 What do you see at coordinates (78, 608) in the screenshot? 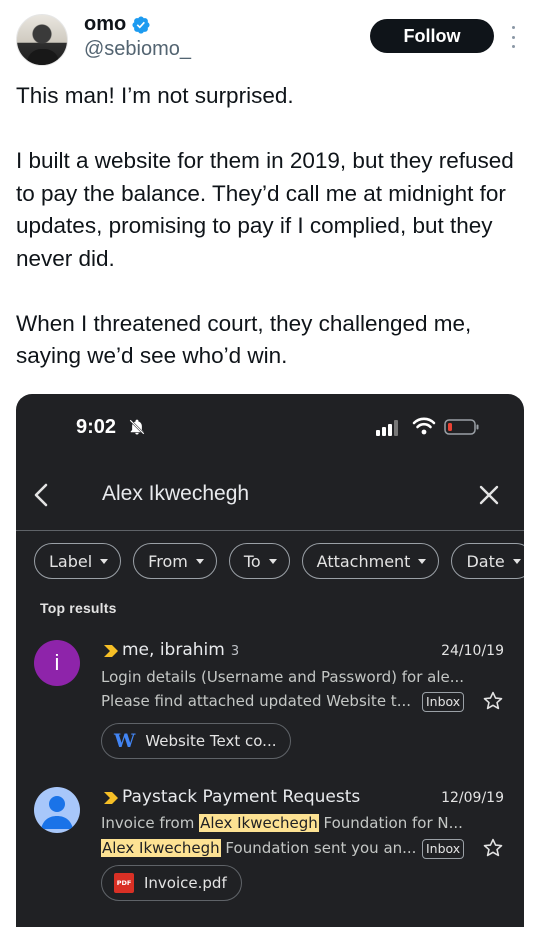
I see `section-label: Top results` at bounding box center [78, 608].